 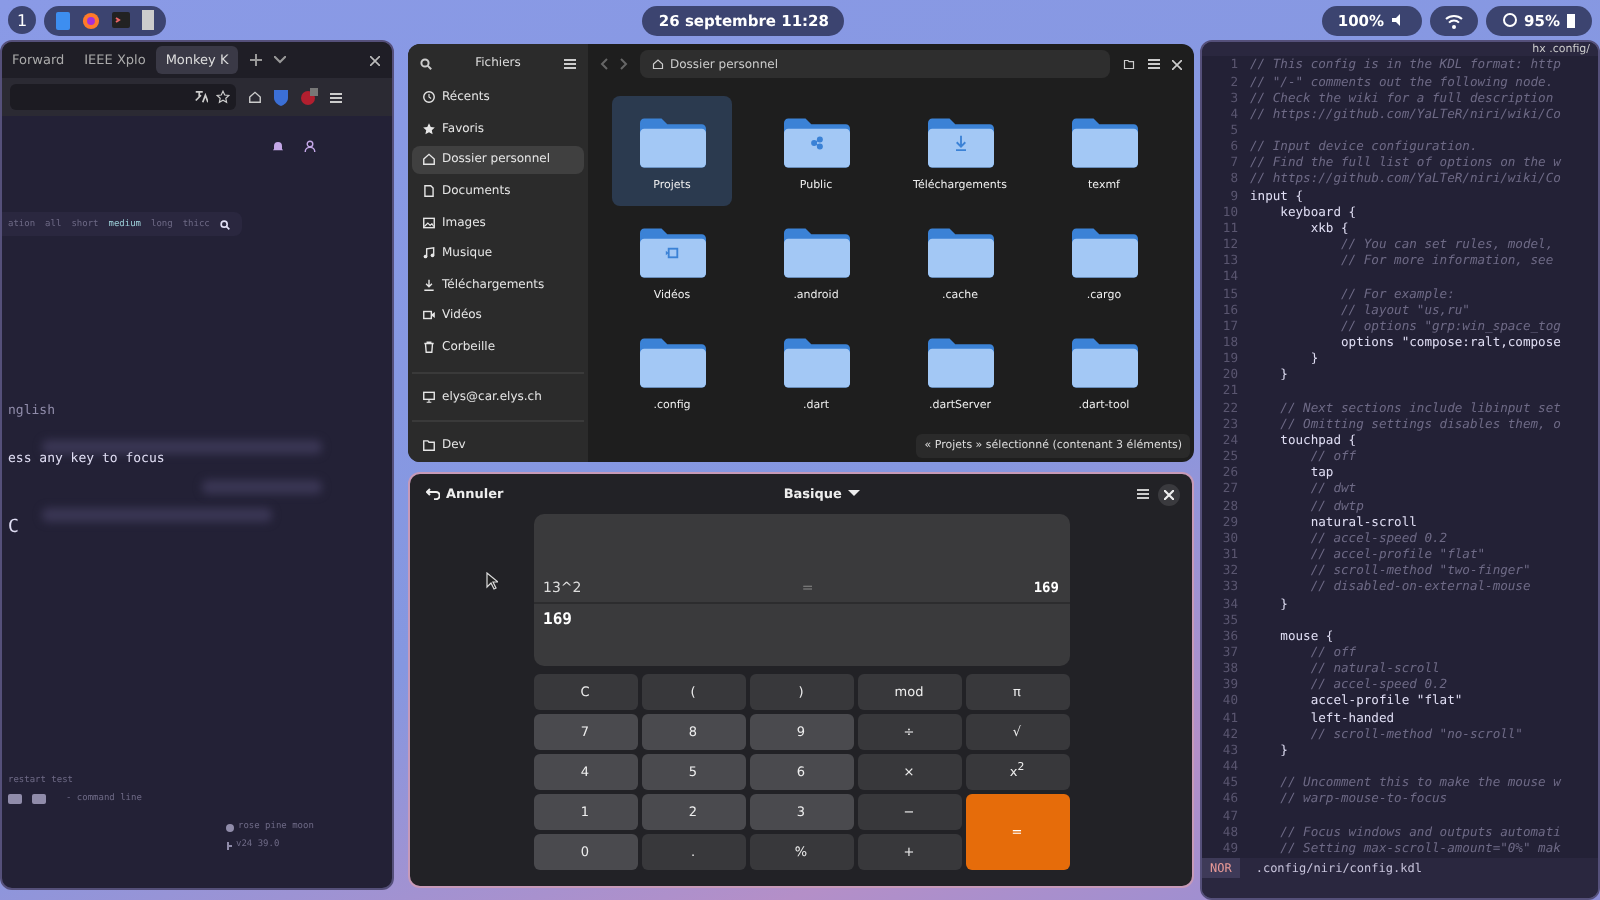 I want to click on translate-icon, so click(x=201, y=97).